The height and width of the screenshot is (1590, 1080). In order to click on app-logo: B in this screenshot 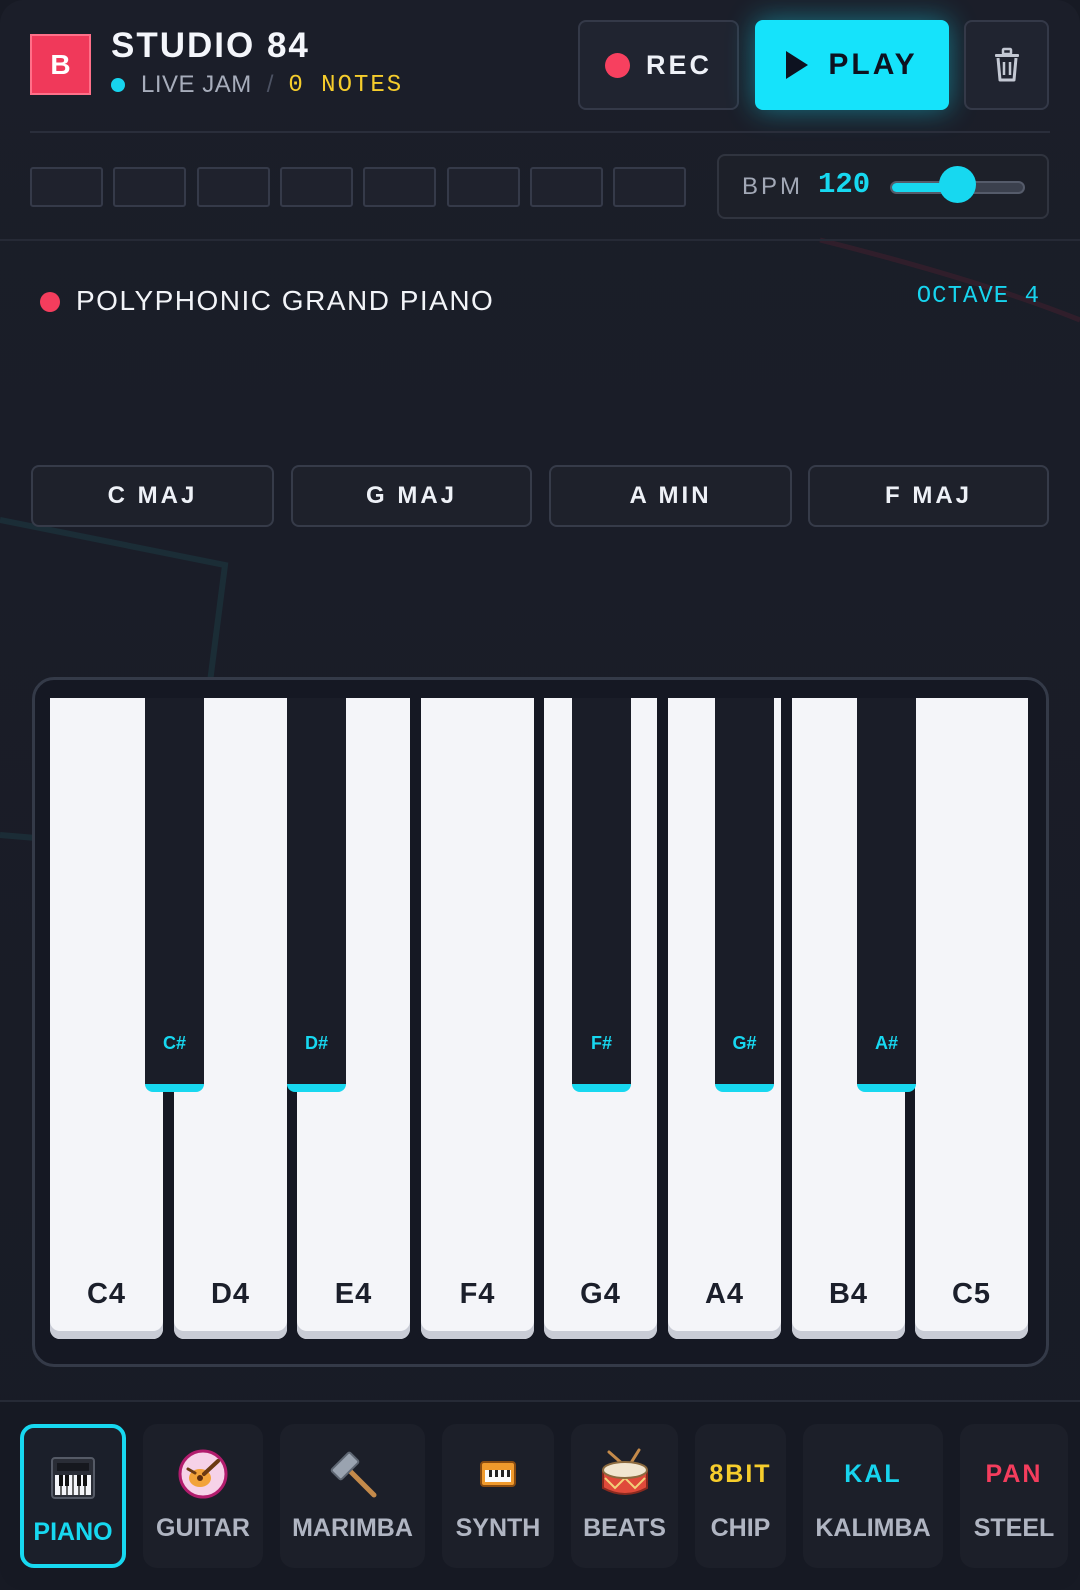, I will do `click(60, 64)`.